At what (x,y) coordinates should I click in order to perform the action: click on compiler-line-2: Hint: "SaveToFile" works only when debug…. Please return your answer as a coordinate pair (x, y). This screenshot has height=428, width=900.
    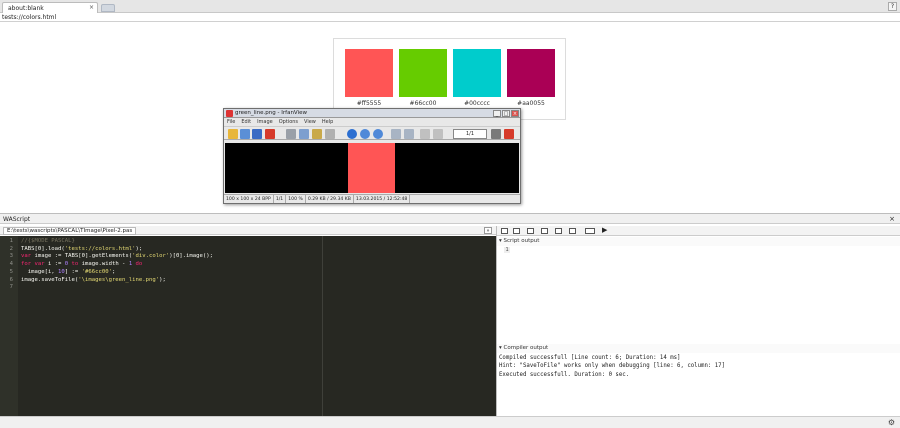
    Looking at the image, I should click on (612, 366).